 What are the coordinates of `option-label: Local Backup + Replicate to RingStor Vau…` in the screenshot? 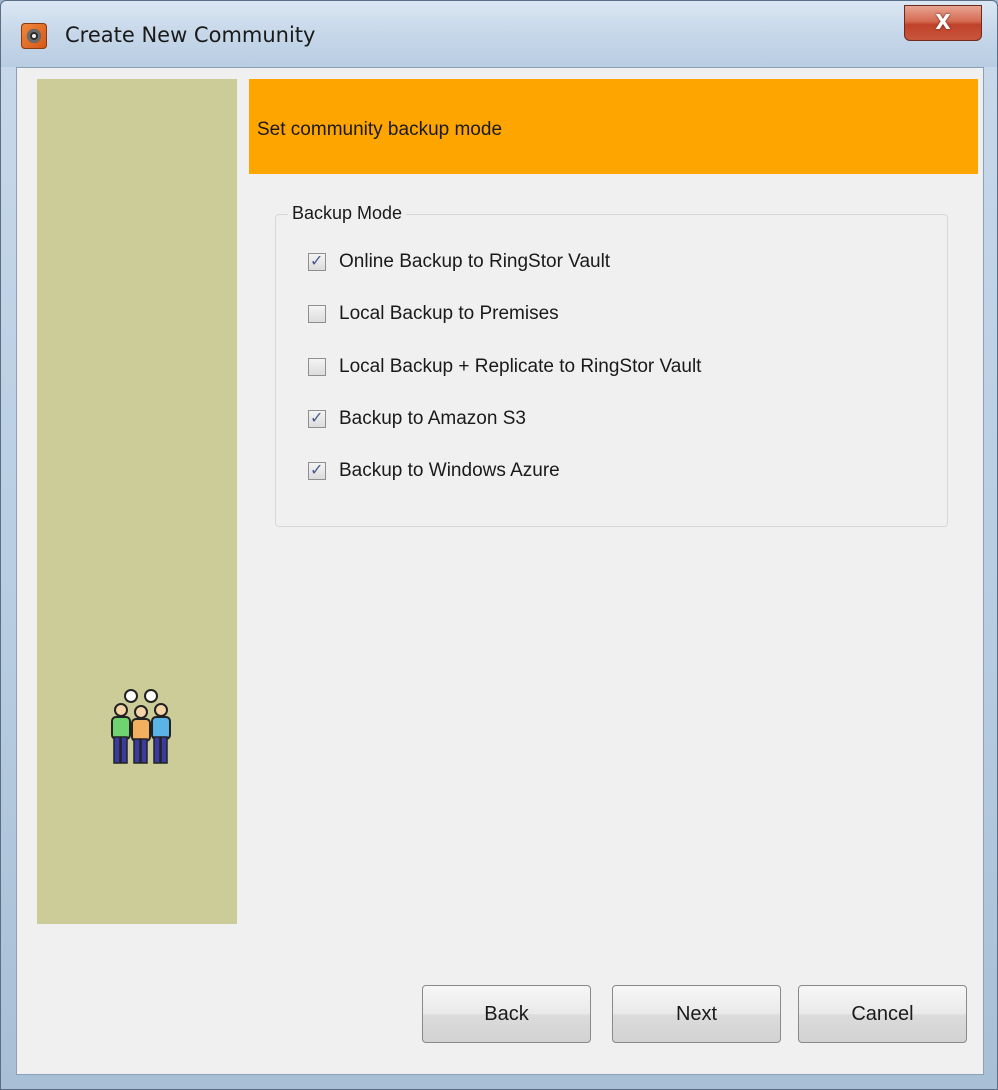 It's located at (520, 366).